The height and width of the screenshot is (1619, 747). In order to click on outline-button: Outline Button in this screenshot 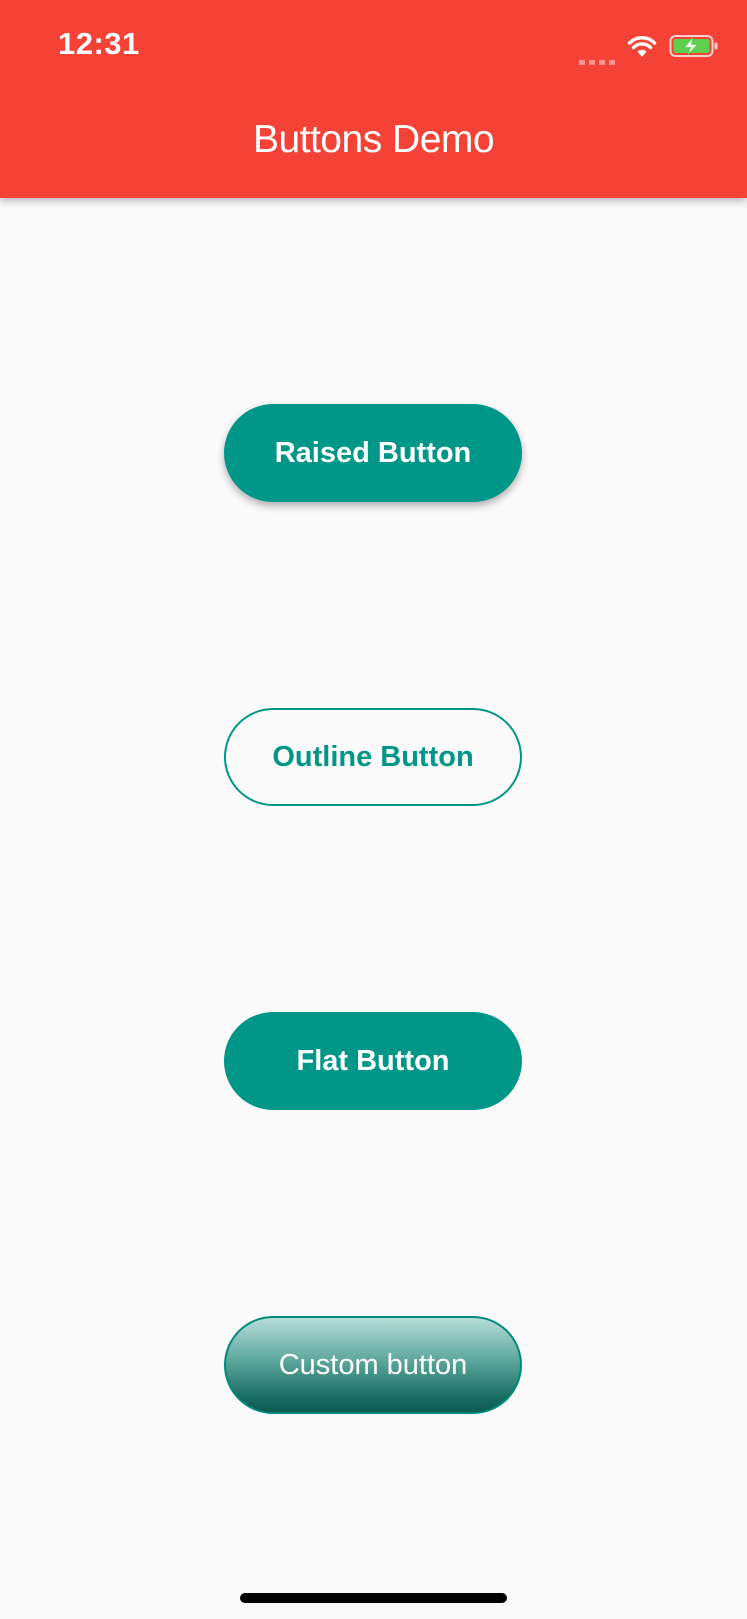, I will do `click(373, 757)`.